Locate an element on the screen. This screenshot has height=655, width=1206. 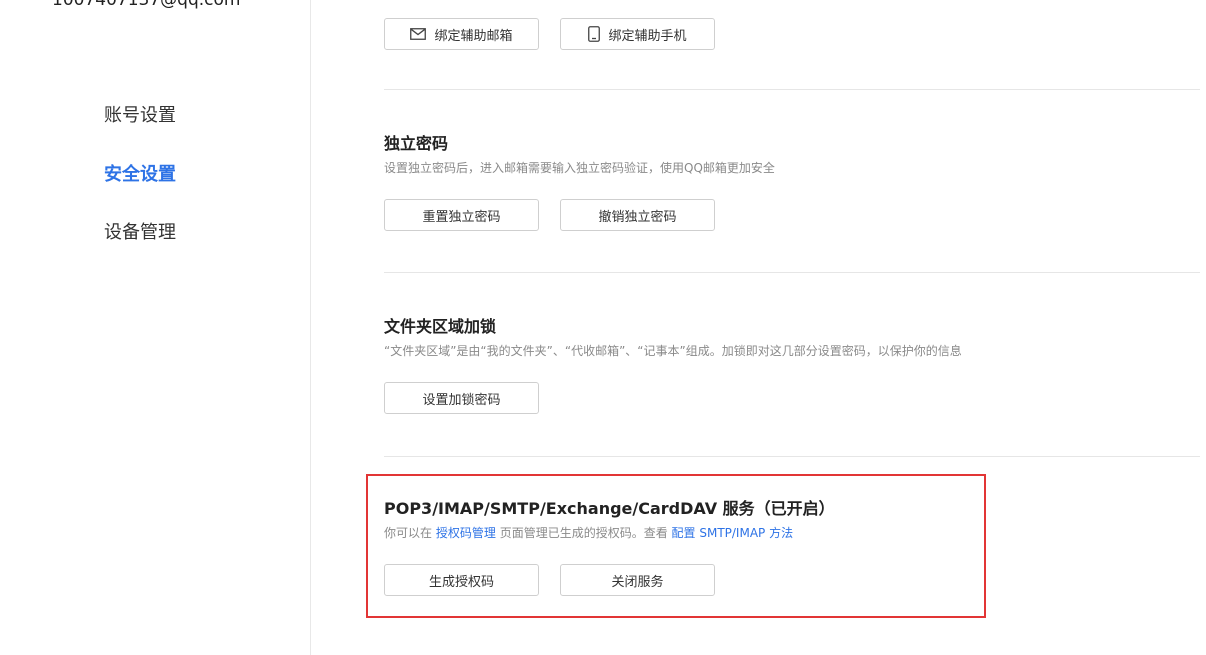
sidebar-item-security-settings: 安全设置 is located at coordinates (140, 173).